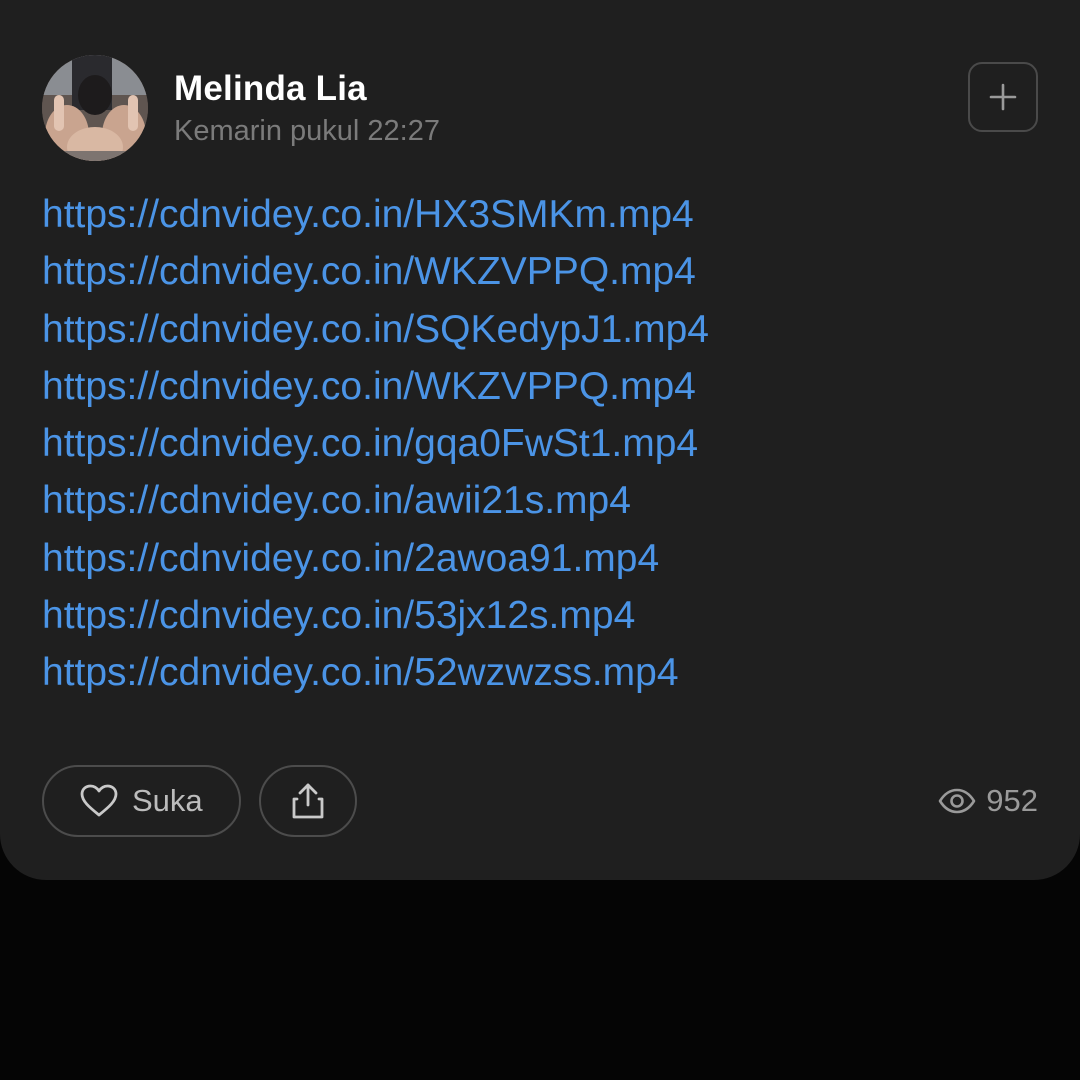 The height and width of the screenshot is (1080, 1080). I want to click on post-actions: Suka 952, so click(540, 801).